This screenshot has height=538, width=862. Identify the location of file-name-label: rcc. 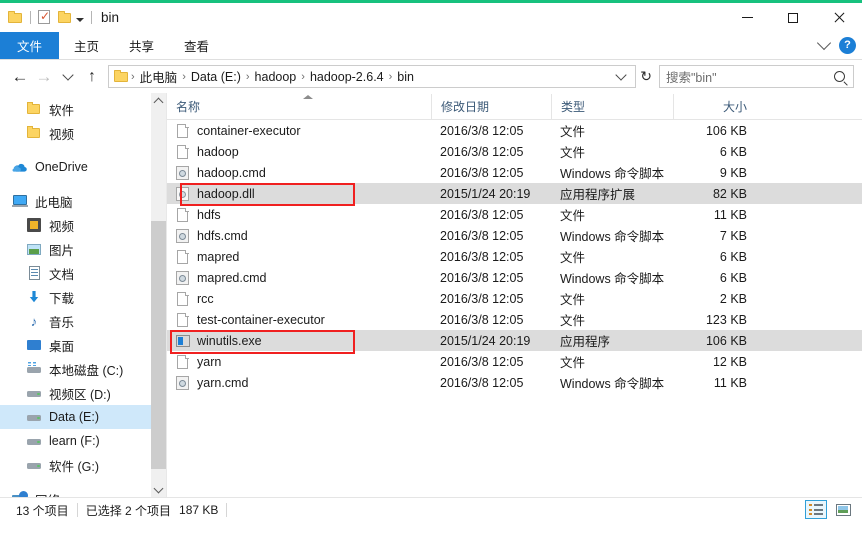
(205, 298).